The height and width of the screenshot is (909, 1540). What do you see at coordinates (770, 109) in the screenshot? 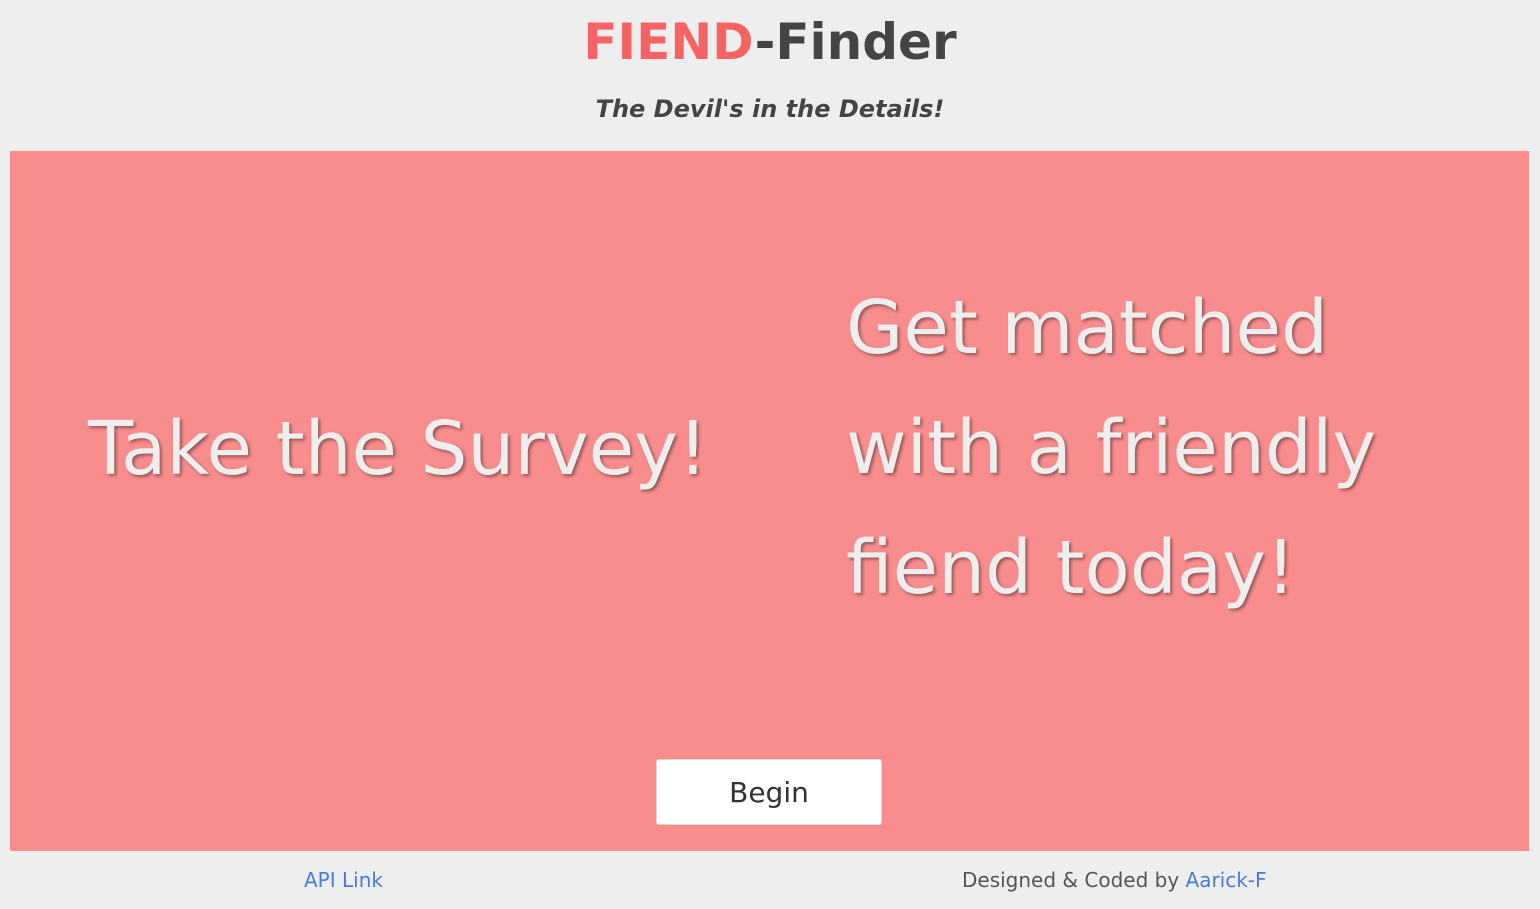
I see `page-subtitle: The Devil's in the Details!` at bounding box center [770, 109].